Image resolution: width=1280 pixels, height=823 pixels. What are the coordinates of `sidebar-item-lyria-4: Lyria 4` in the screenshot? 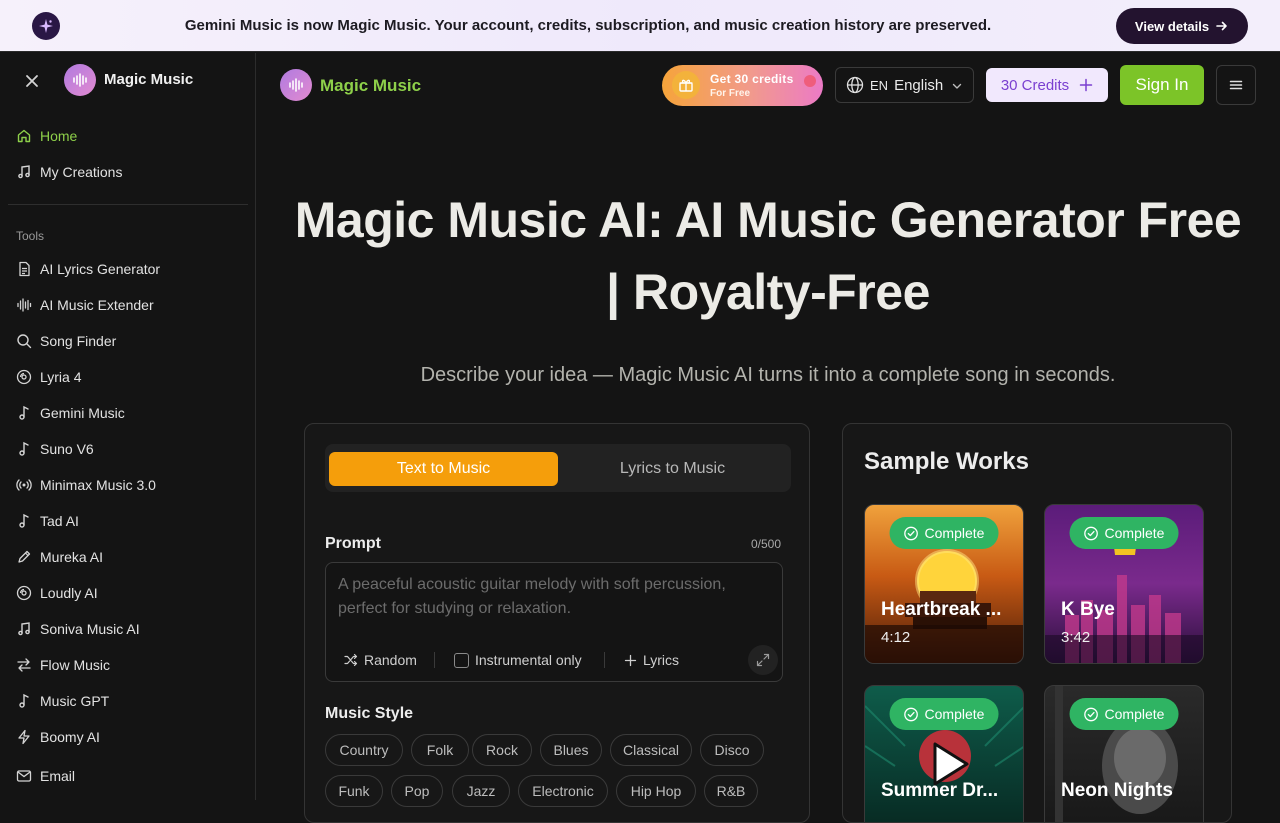 It's located at (49, 377).